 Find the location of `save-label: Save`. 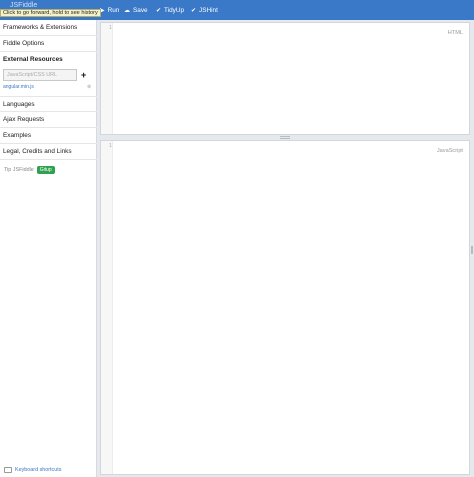

save-label: Save is located at coordinates (140, 10).